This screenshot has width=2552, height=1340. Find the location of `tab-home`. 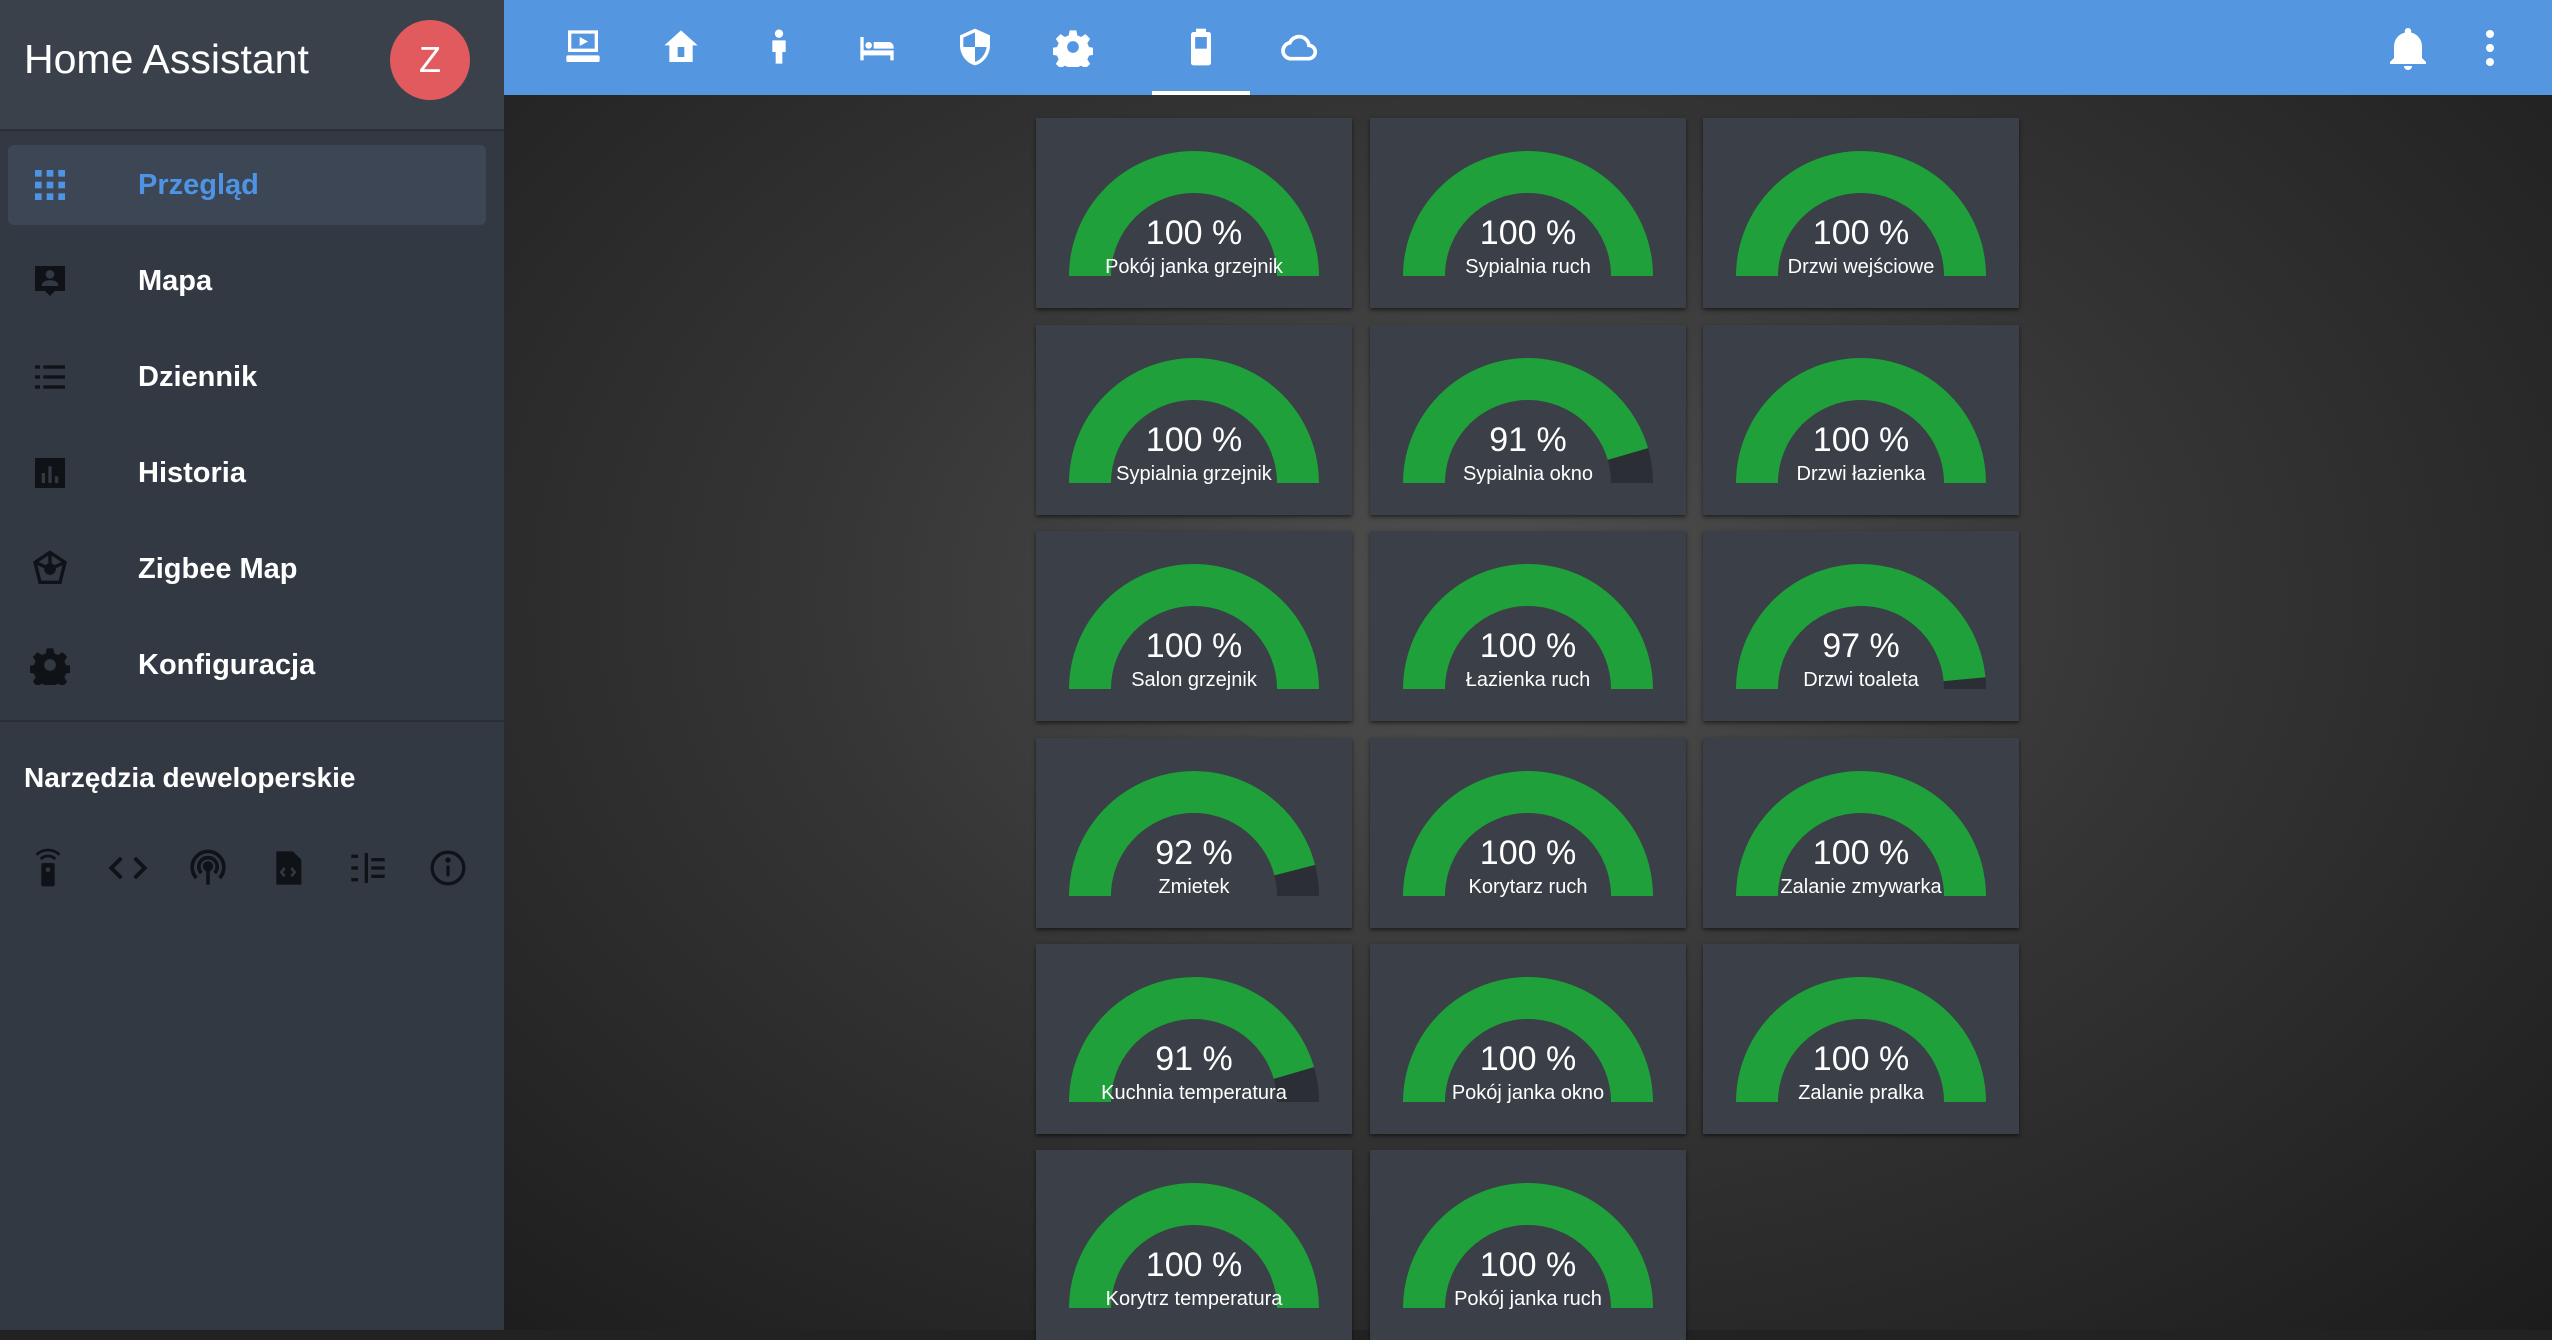

tab-home is located at coordinates (681, 47).